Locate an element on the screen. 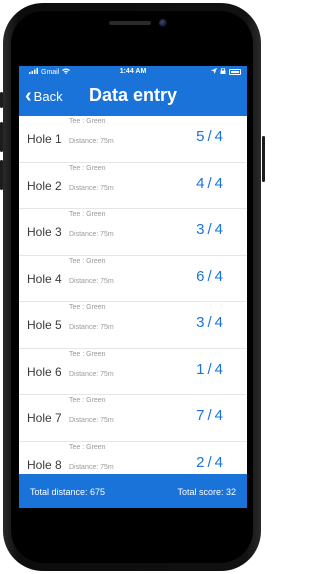 This screenshot has width=320, height=574. list-item-hole-1: Hole 1 Tee : Green Distance: 75m 5/4 is located at coordinates (133, 139).